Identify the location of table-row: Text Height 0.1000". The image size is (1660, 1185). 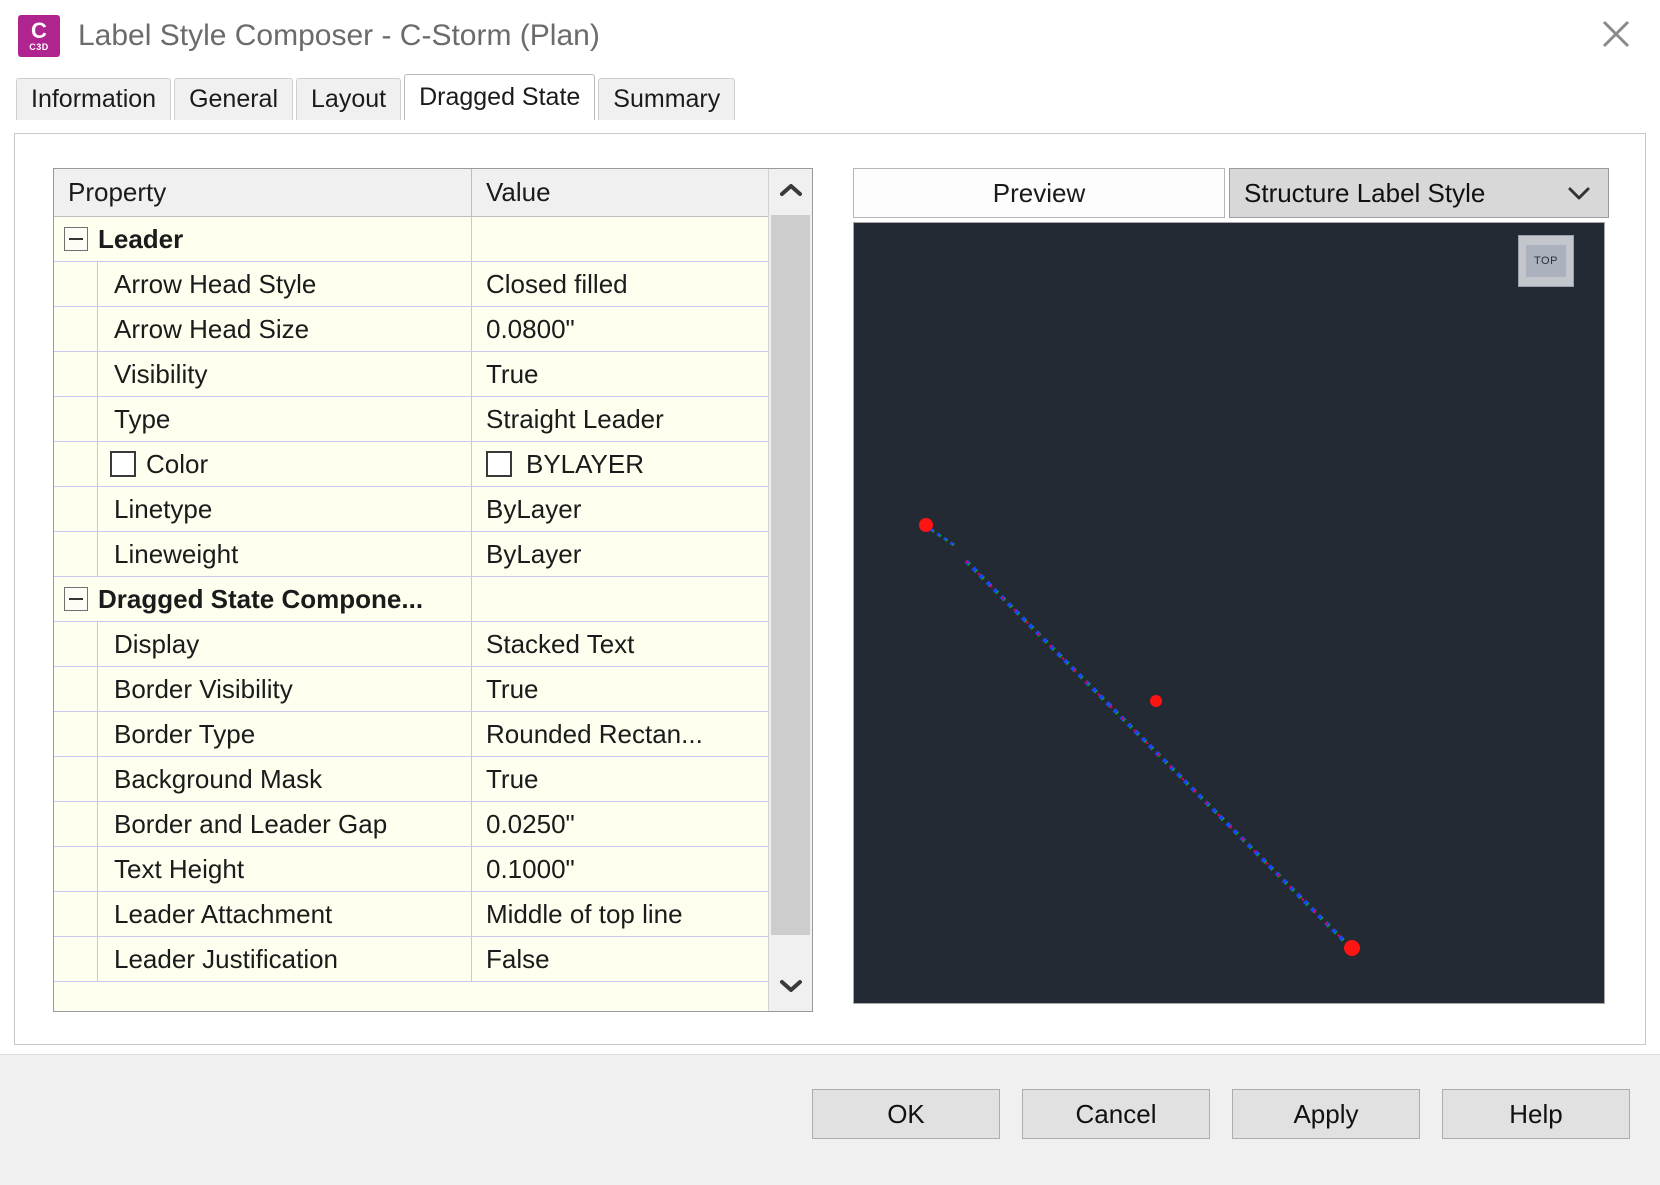
(433, 869).